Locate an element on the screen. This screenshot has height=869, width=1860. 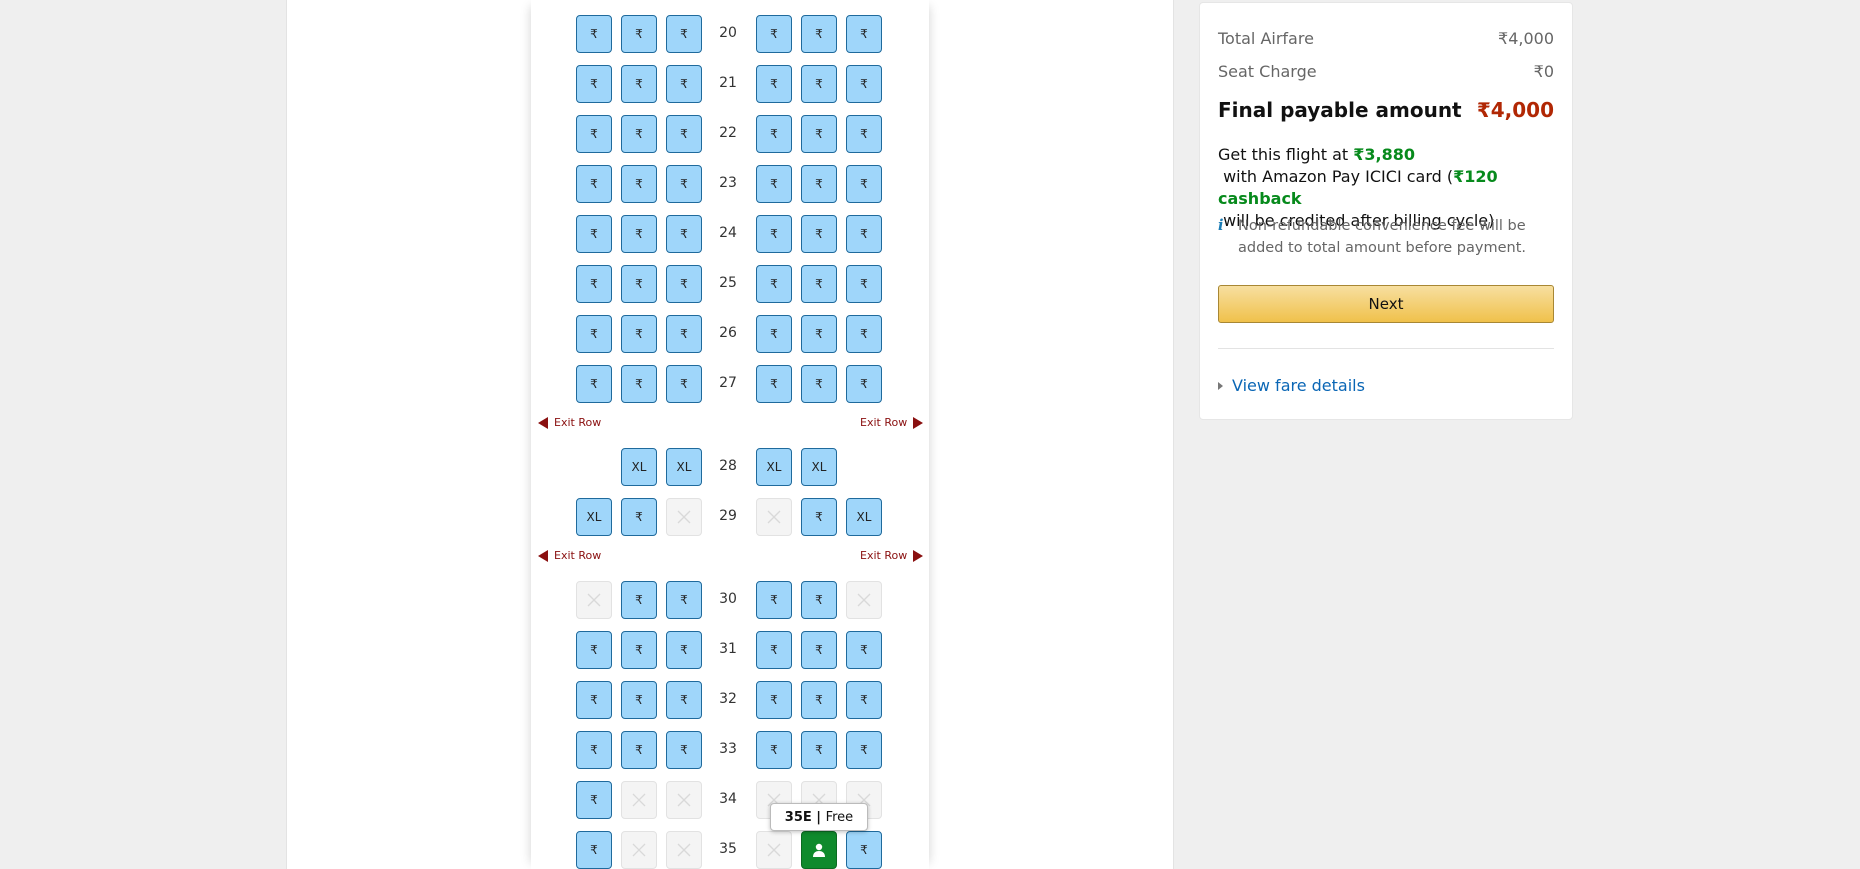
offer-pre: Get this flight at is located at coordinates (1286, 154).